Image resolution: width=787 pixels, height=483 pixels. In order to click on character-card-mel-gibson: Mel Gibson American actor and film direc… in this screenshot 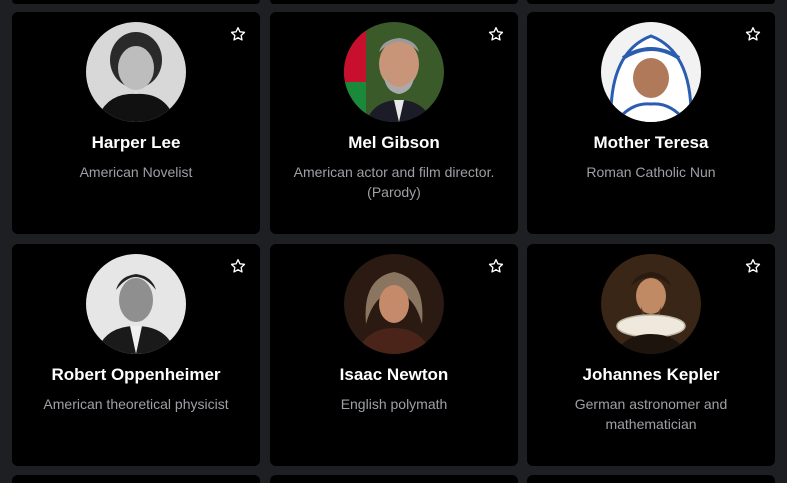, I will do `click(394, 123)`.